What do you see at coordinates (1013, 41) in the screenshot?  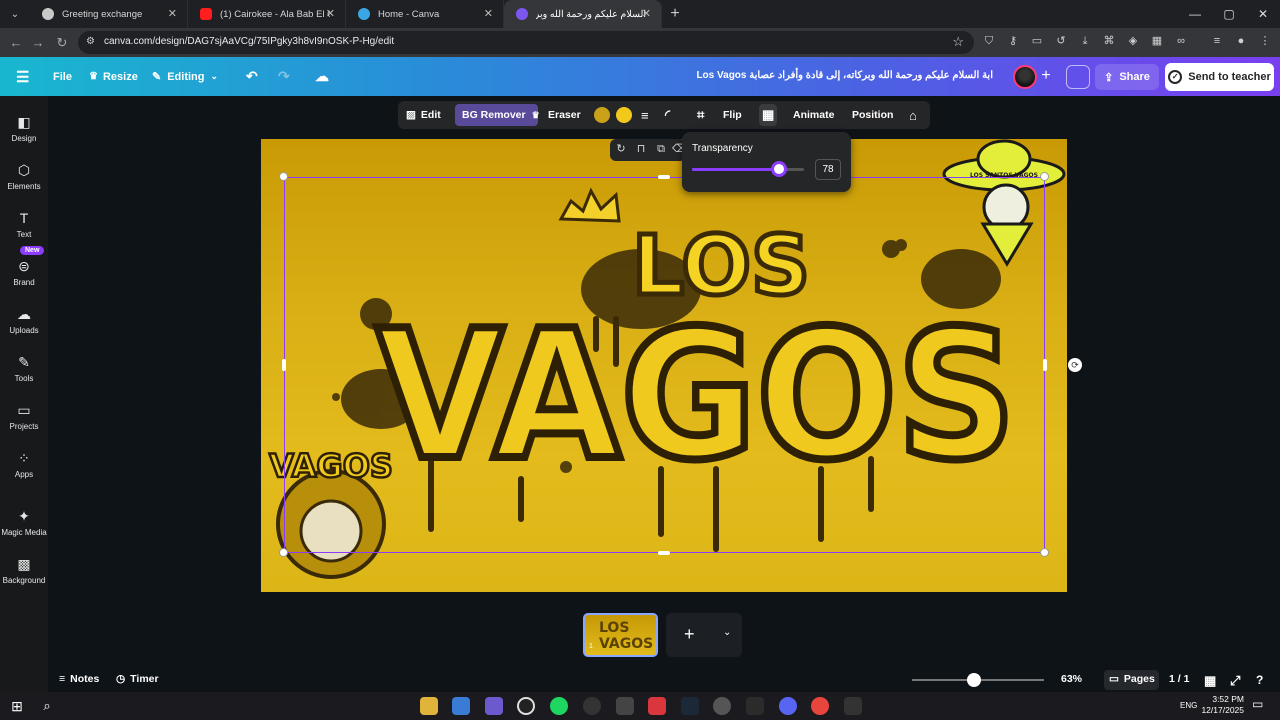 I see `extension-icon: ⚷` at bounding box center [1013, 41].